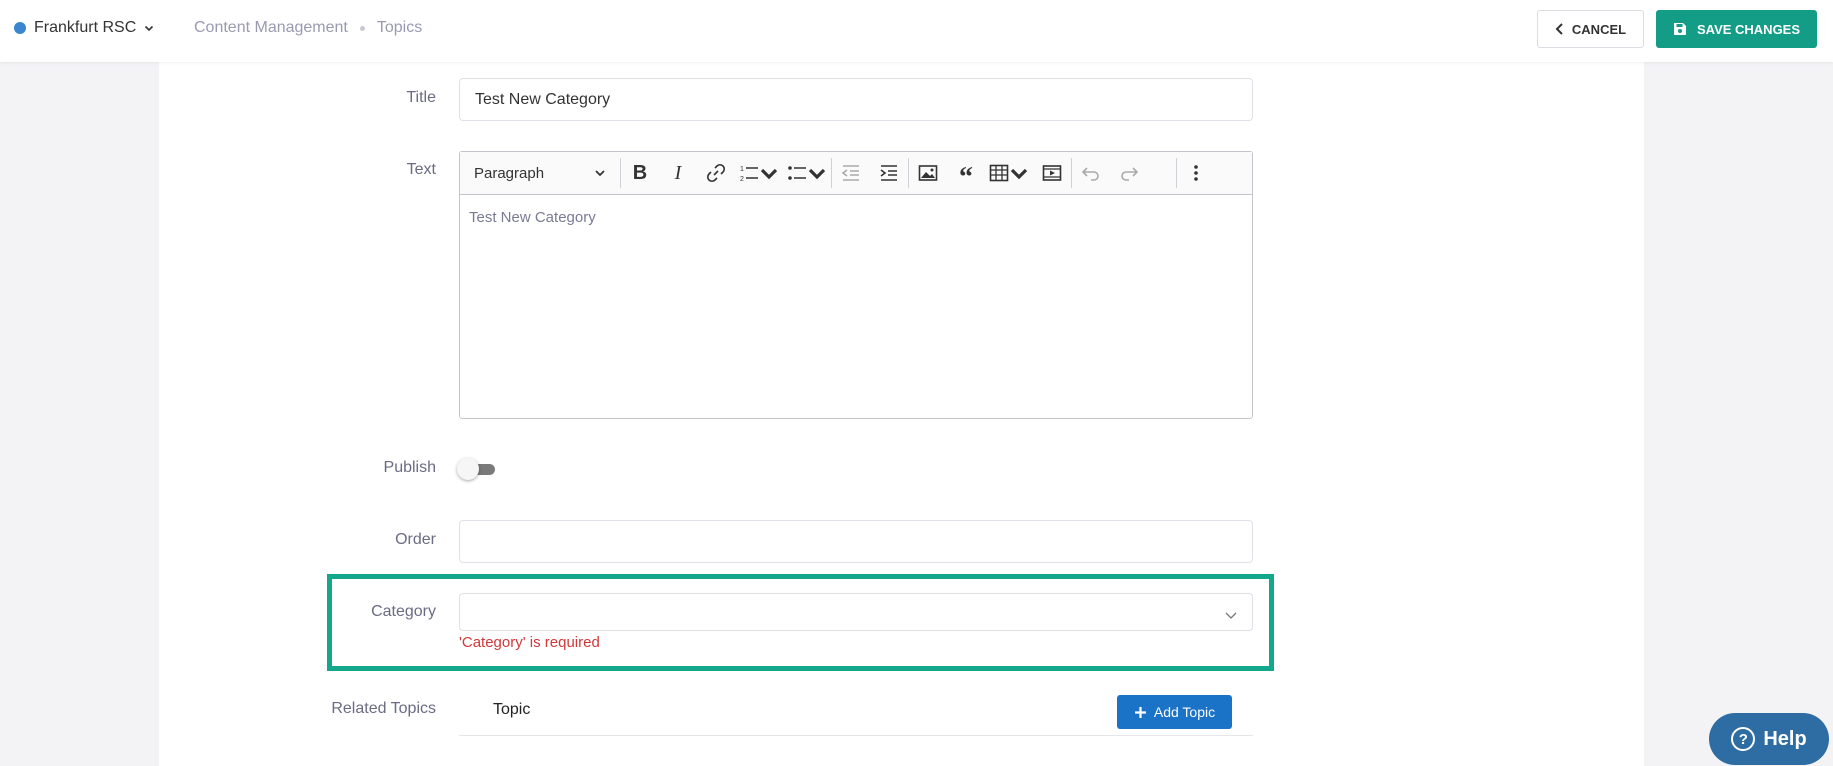 The width and height of the screenshot is (1833, 766). I want to click on plus-icon, so click(1140, 712).